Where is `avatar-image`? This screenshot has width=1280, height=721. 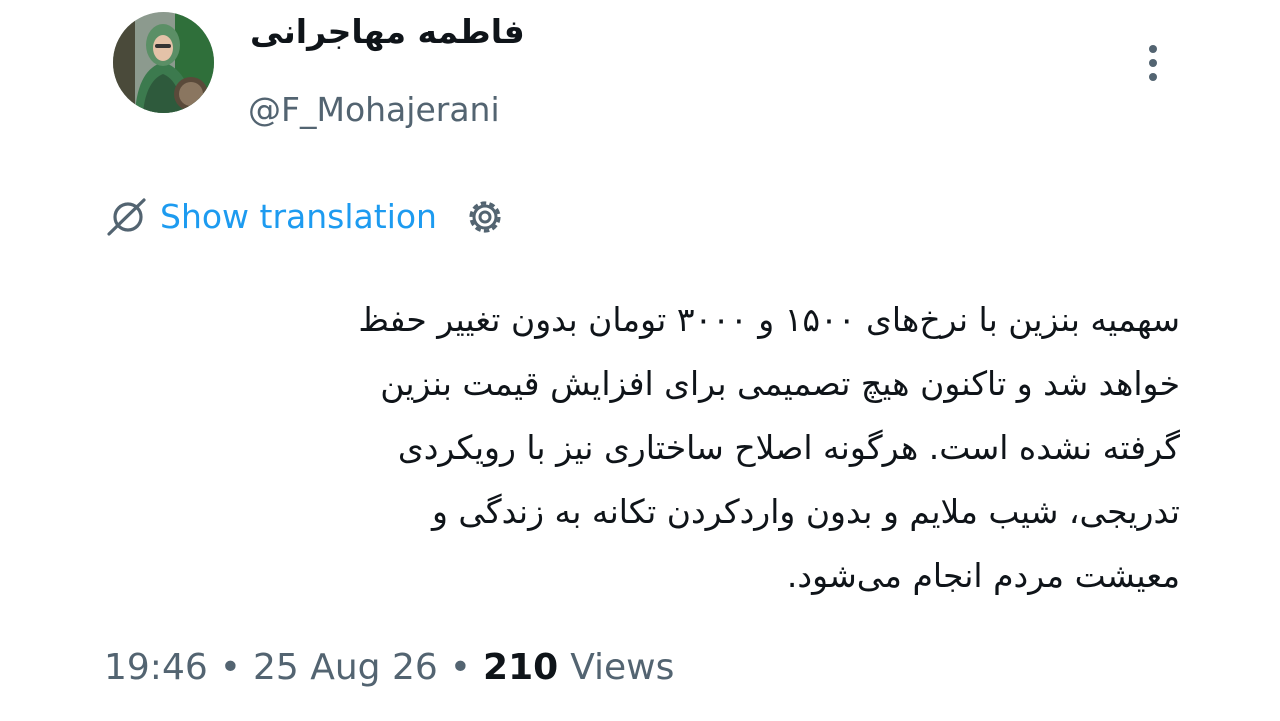 avatar-image is located at coordinates (163, 62).